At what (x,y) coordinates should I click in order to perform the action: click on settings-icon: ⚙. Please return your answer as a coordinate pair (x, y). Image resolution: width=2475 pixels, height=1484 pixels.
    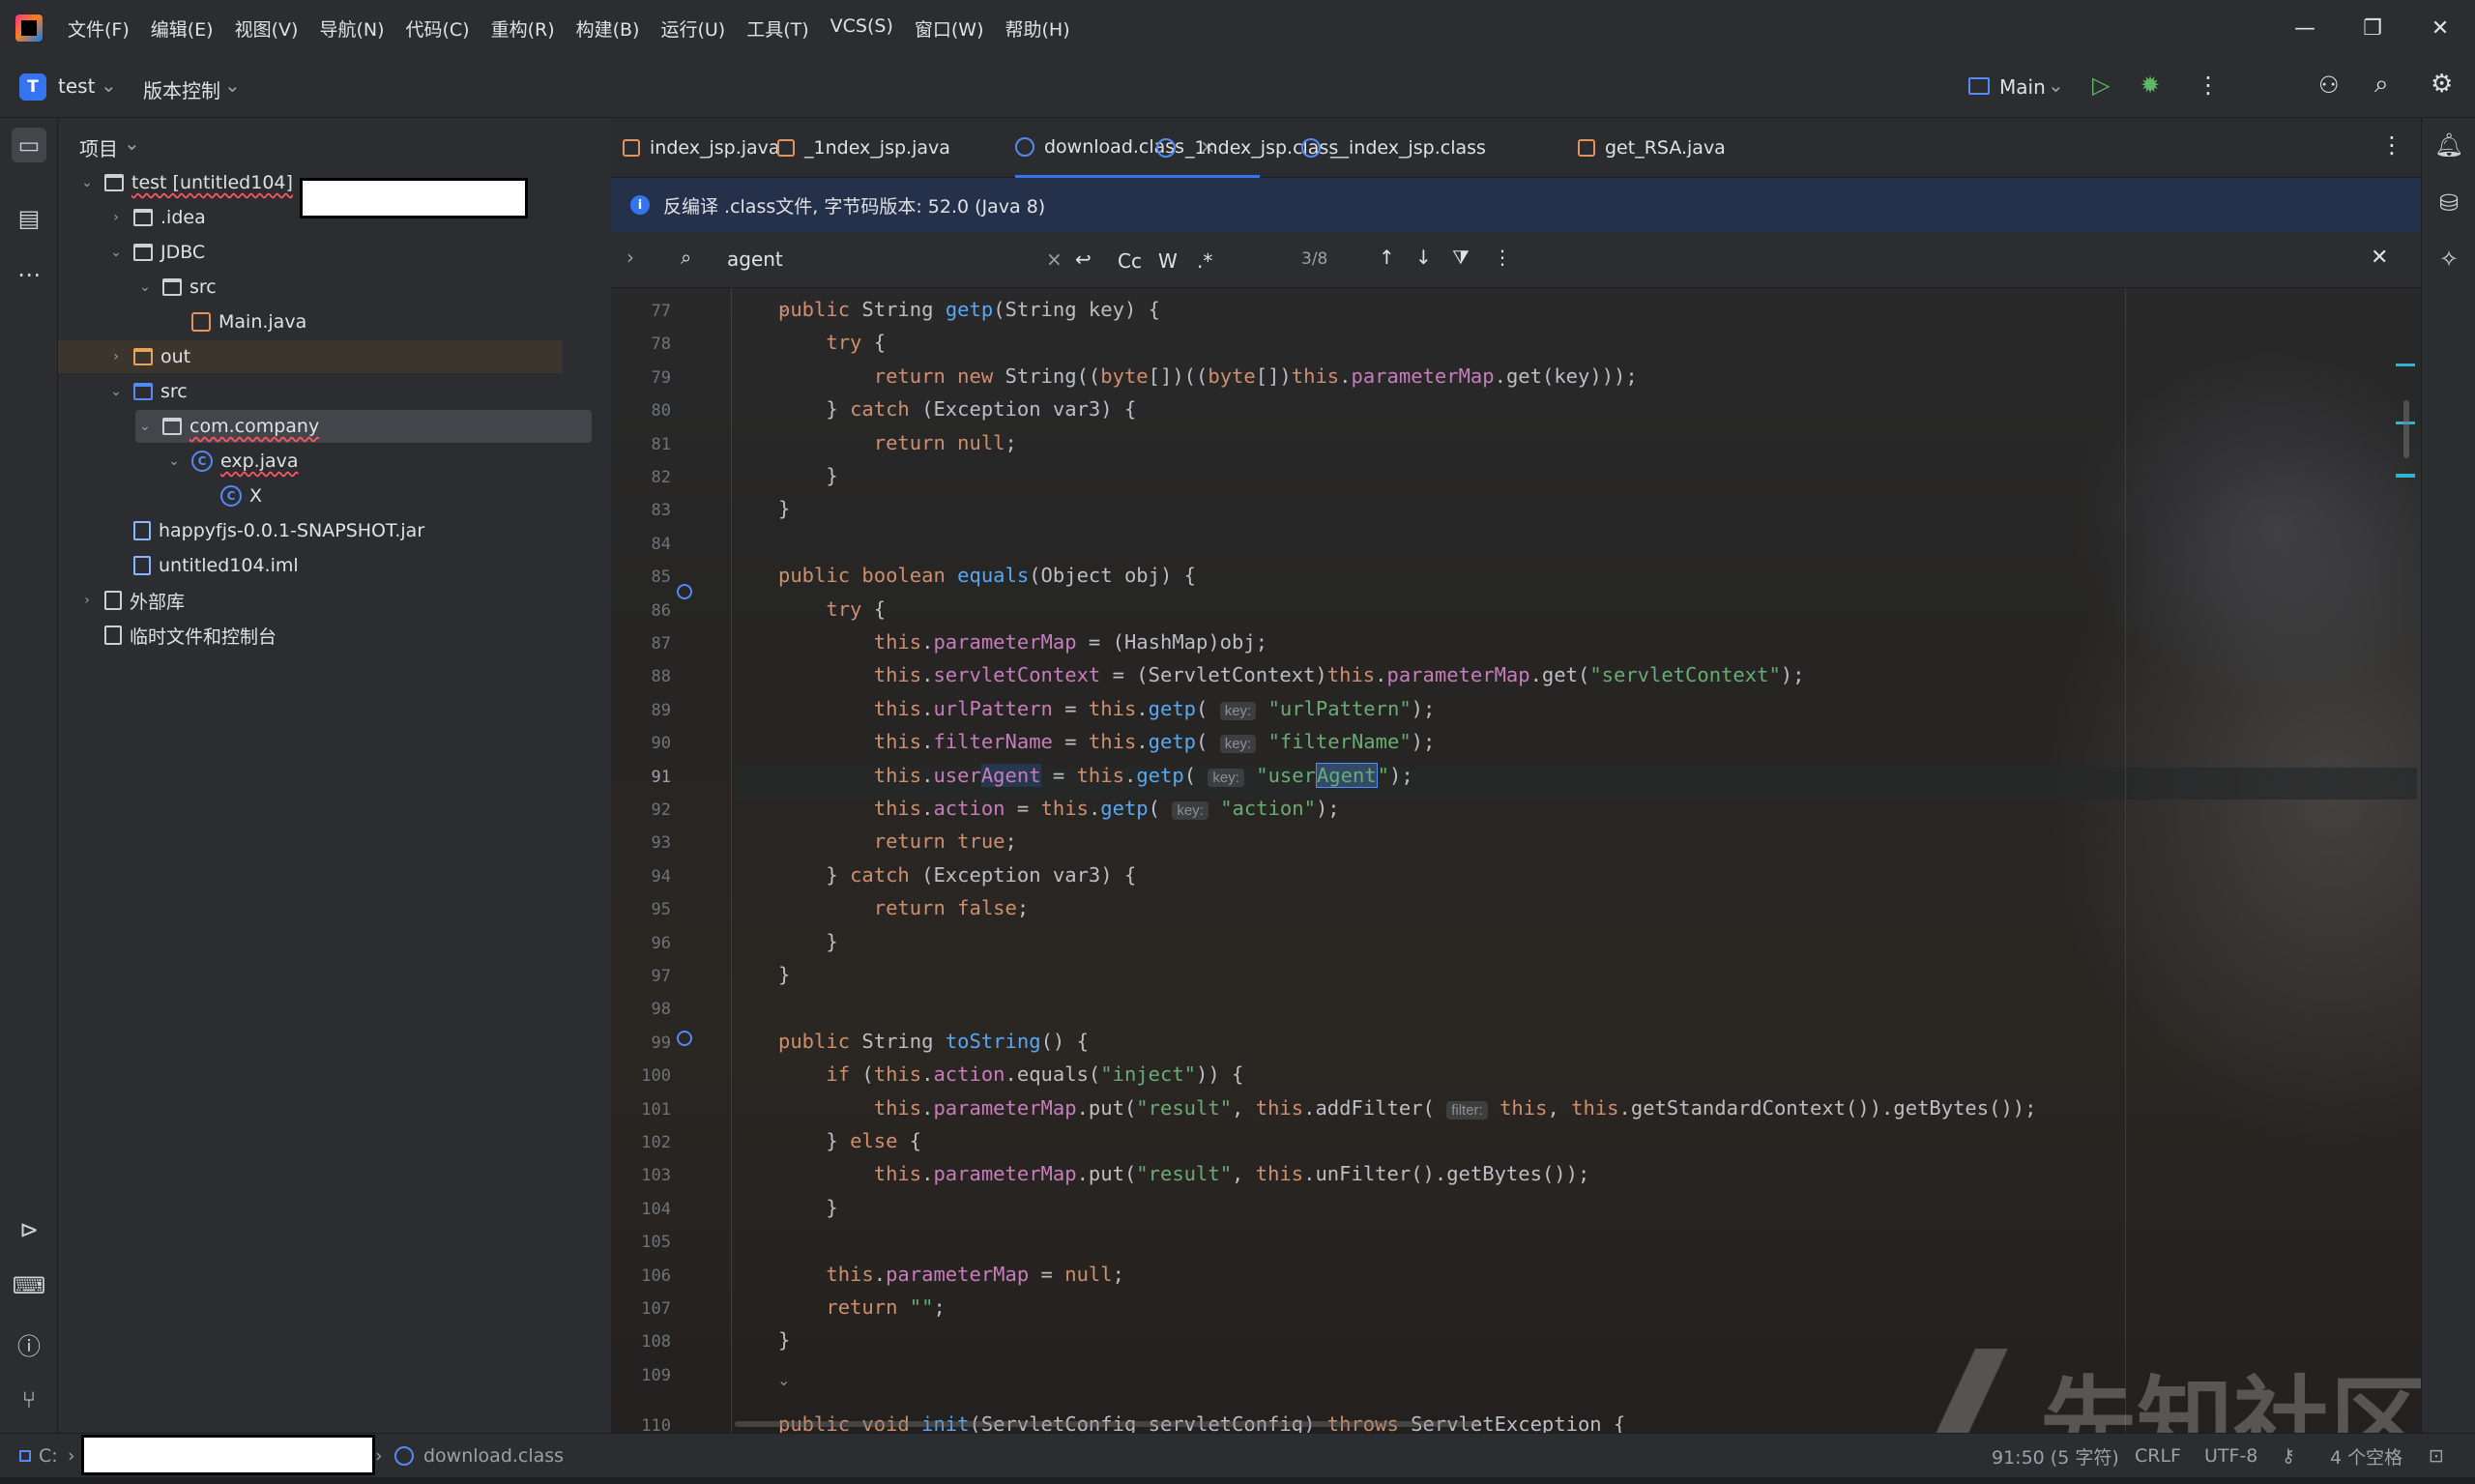
    Looking at the image, I should click on (2442, 84).